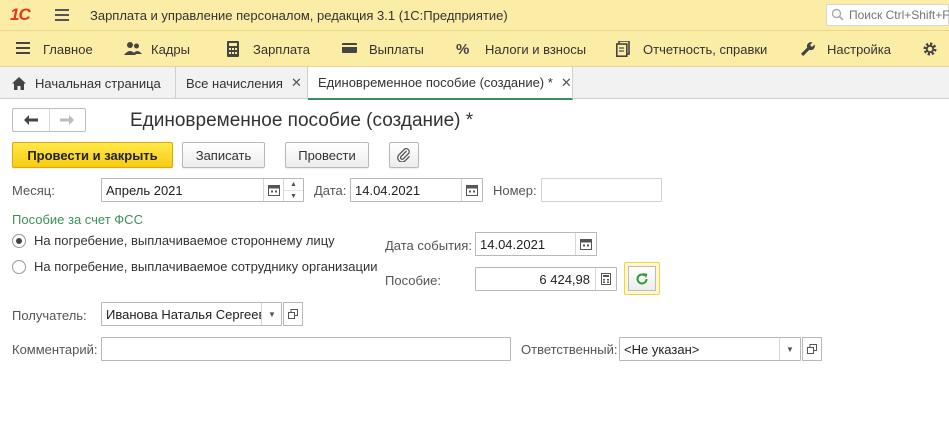 The image size is (949, 430). What do you see at coordinates (77, 219) in the screenshot?
I see `fss-group-title: Пособие за счет ФСС` at bounding box center [77, 219].